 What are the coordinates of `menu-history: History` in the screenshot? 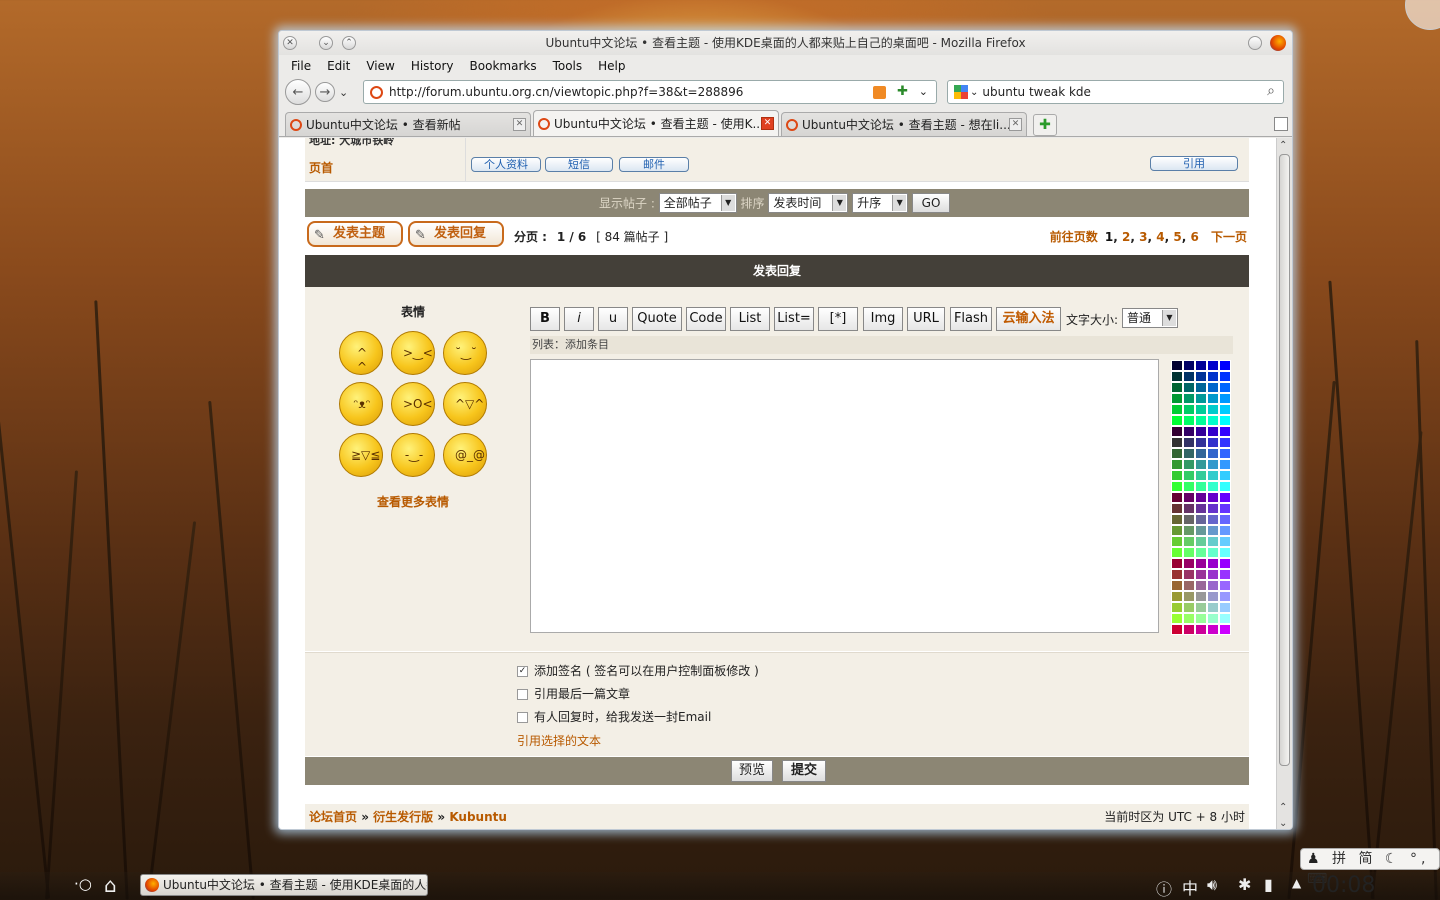 It's located at (432, 66).